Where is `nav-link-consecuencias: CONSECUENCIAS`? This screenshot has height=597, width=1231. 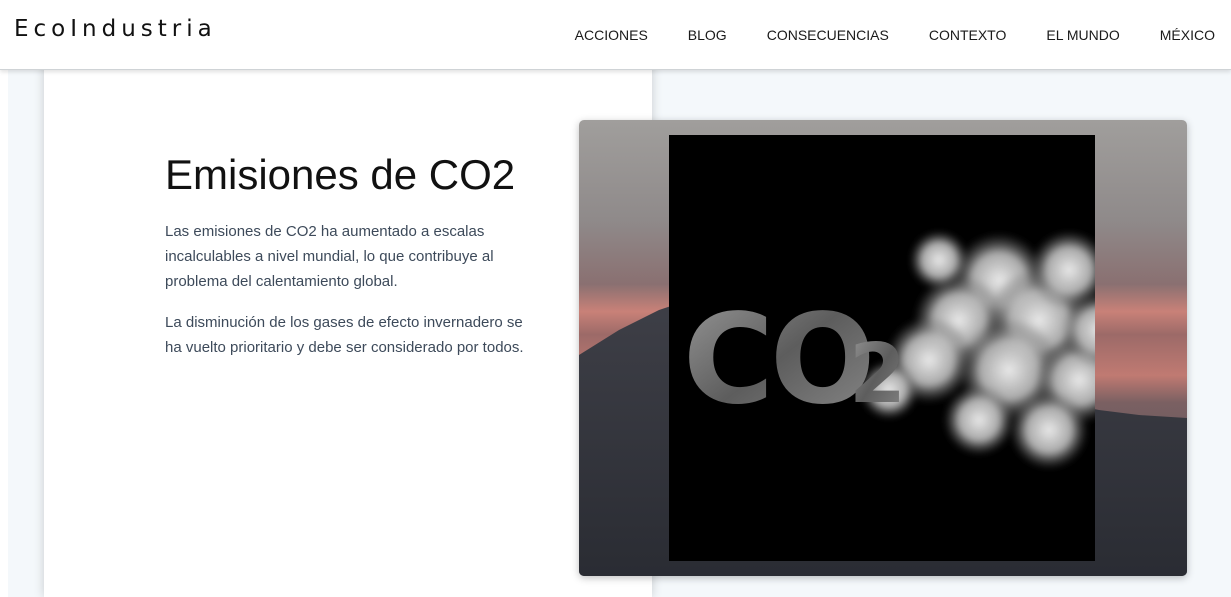
nav-link-consecuencias: CONSECUENCIAS is located at coordinates (828, 35).